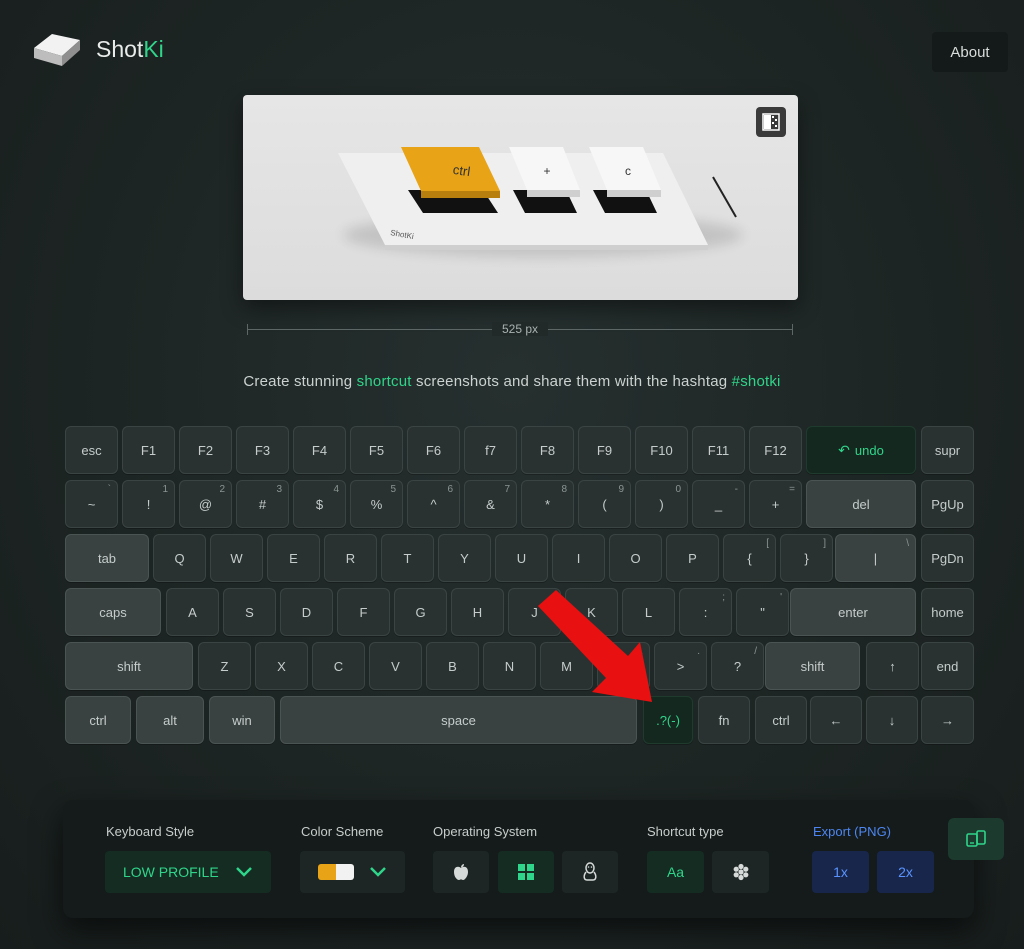  Describe the element at coordinates (547, 450) in the screenshot. I see `key-f8: F8` at that location.